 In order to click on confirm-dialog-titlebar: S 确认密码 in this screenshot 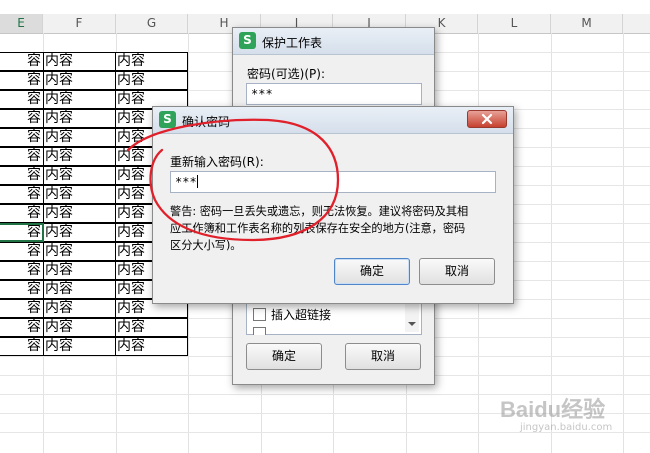, I will do `click(333, 120)`.